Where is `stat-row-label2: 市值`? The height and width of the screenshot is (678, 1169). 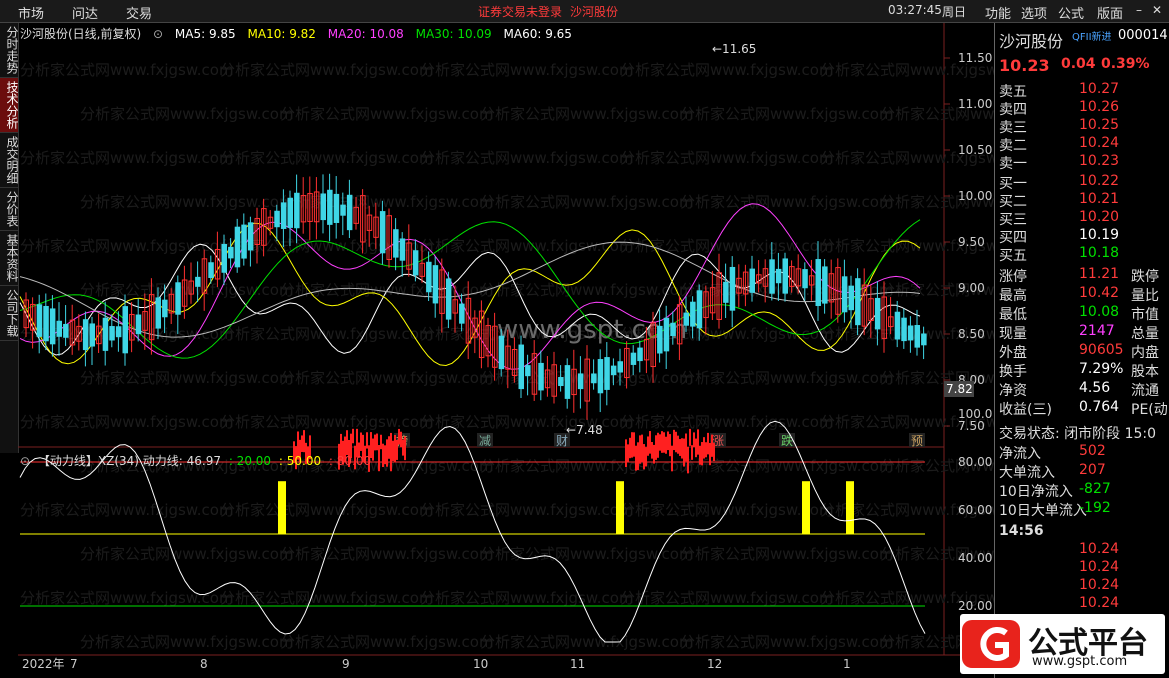
stat-row-label2: 市值 is located at coordinates (1145, 315).